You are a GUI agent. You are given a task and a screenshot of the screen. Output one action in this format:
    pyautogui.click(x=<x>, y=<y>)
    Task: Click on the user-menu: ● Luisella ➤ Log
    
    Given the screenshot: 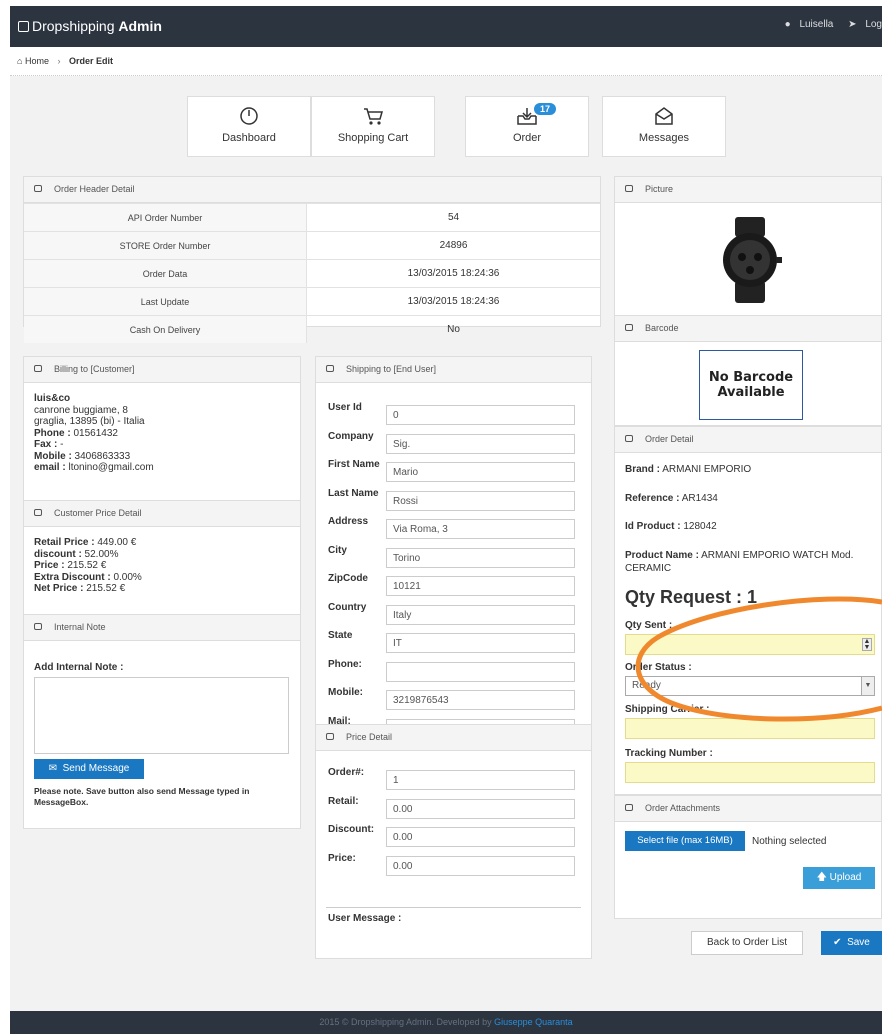 What is the action you would take?
    pyautogui.click(x=827, y=24)
    